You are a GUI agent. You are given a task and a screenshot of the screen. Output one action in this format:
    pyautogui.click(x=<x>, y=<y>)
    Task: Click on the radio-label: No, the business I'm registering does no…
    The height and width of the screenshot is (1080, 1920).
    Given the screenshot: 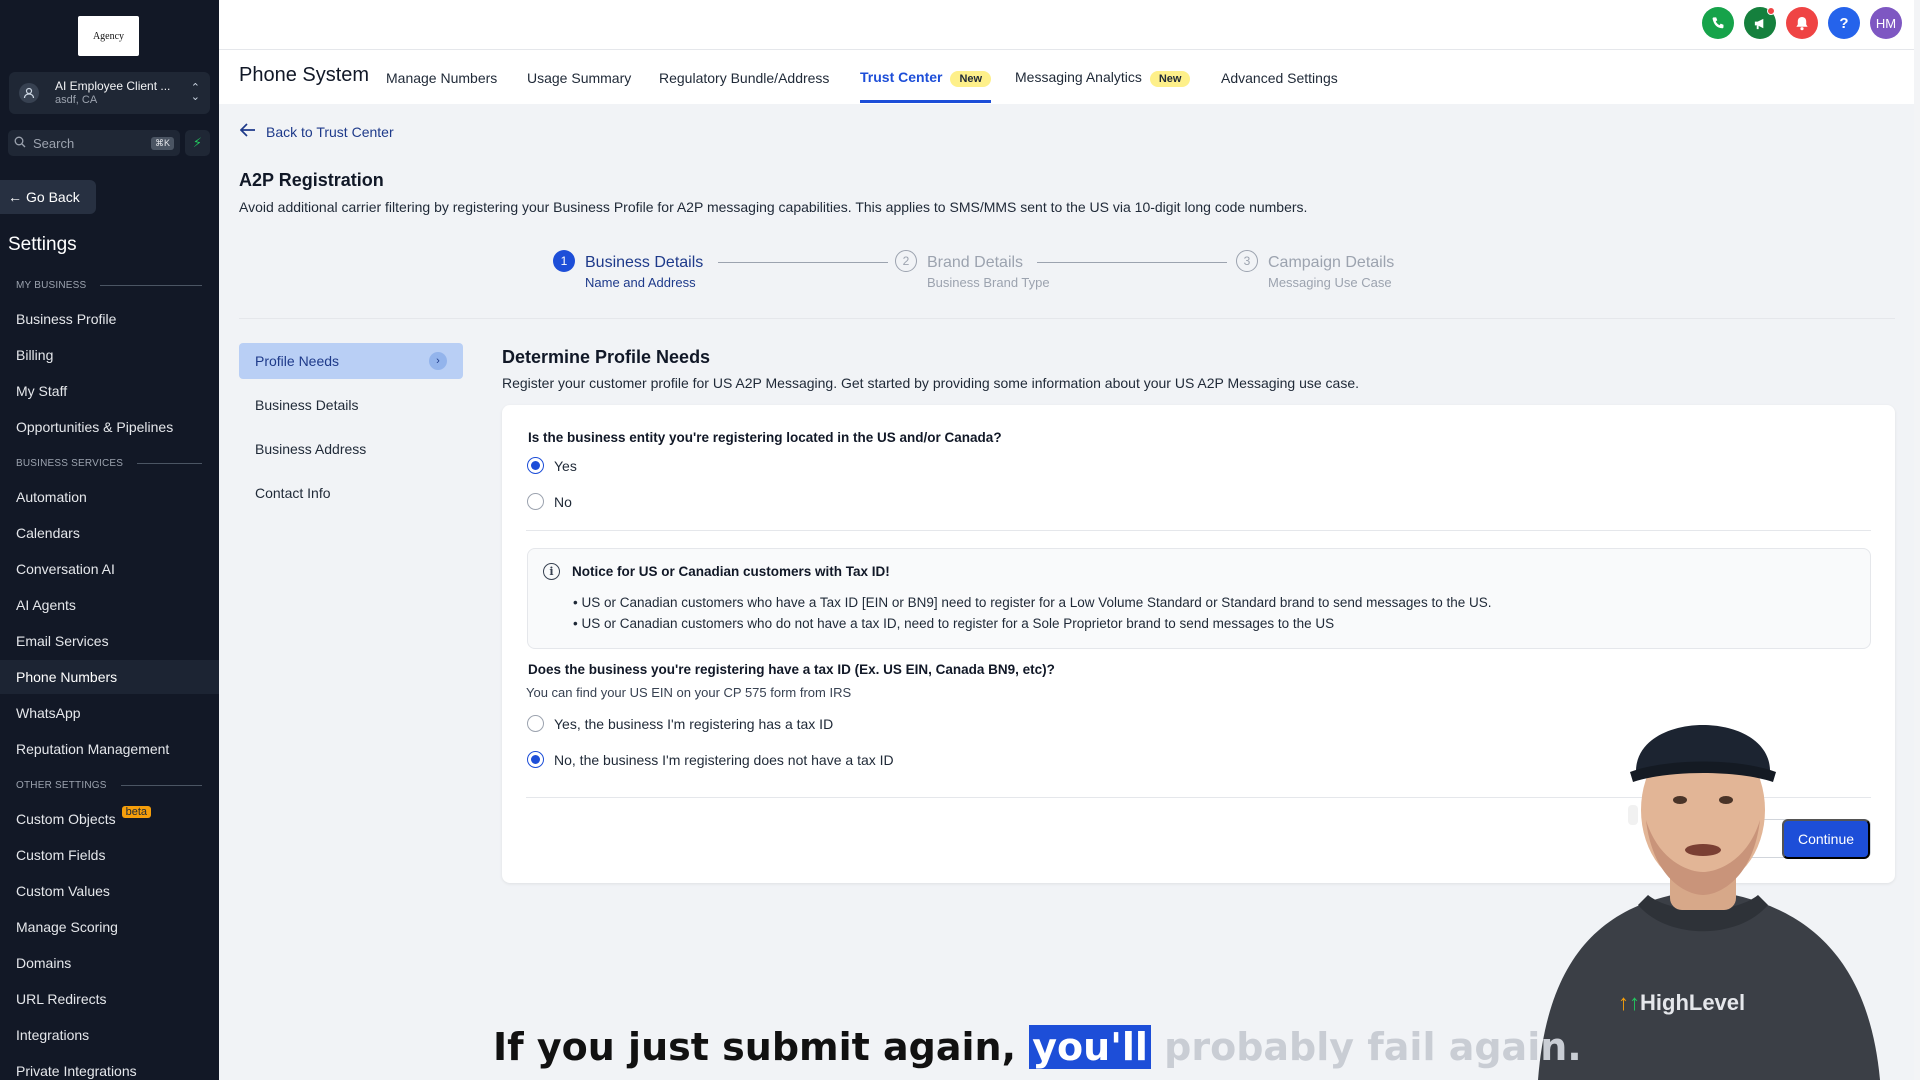 What is the action you would take?
    pyautogui.click(x=724, y=759)
    